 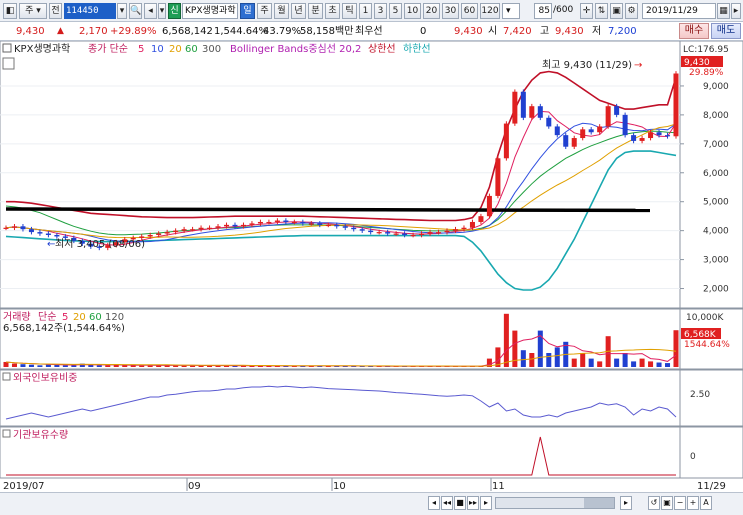 I want to click on scrollbar-track, so click(x=555, y=503).